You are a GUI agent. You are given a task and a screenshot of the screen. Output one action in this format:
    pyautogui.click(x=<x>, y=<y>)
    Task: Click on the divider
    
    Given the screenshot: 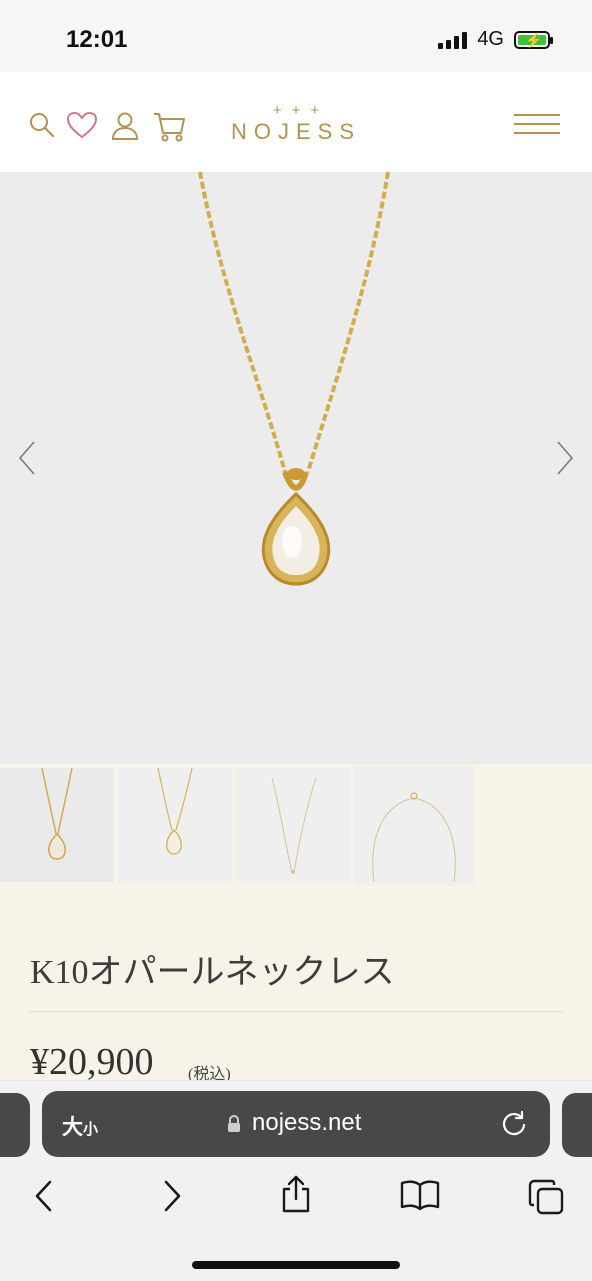 What is the action you would take?
    pyautogui.click(x=296, y=1011)
    